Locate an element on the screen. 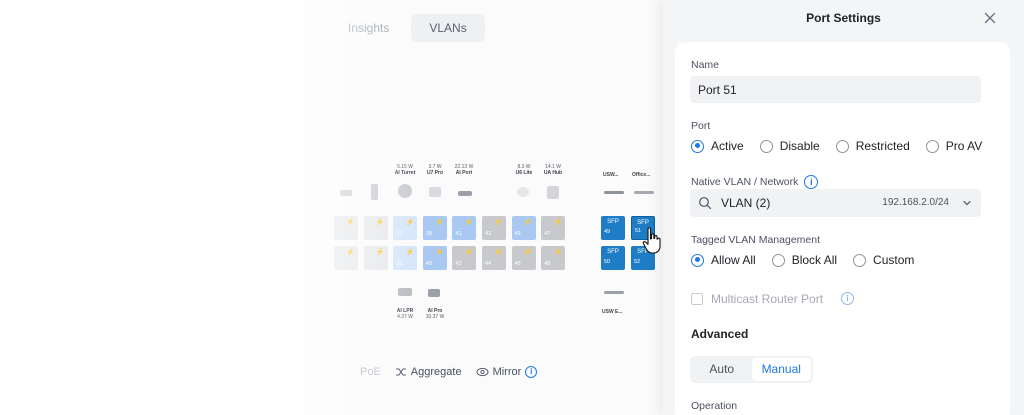 The height and width of the screenshot is (415, 1024). switch-port: ⚡ 47 is located at coordinates (553, 228).